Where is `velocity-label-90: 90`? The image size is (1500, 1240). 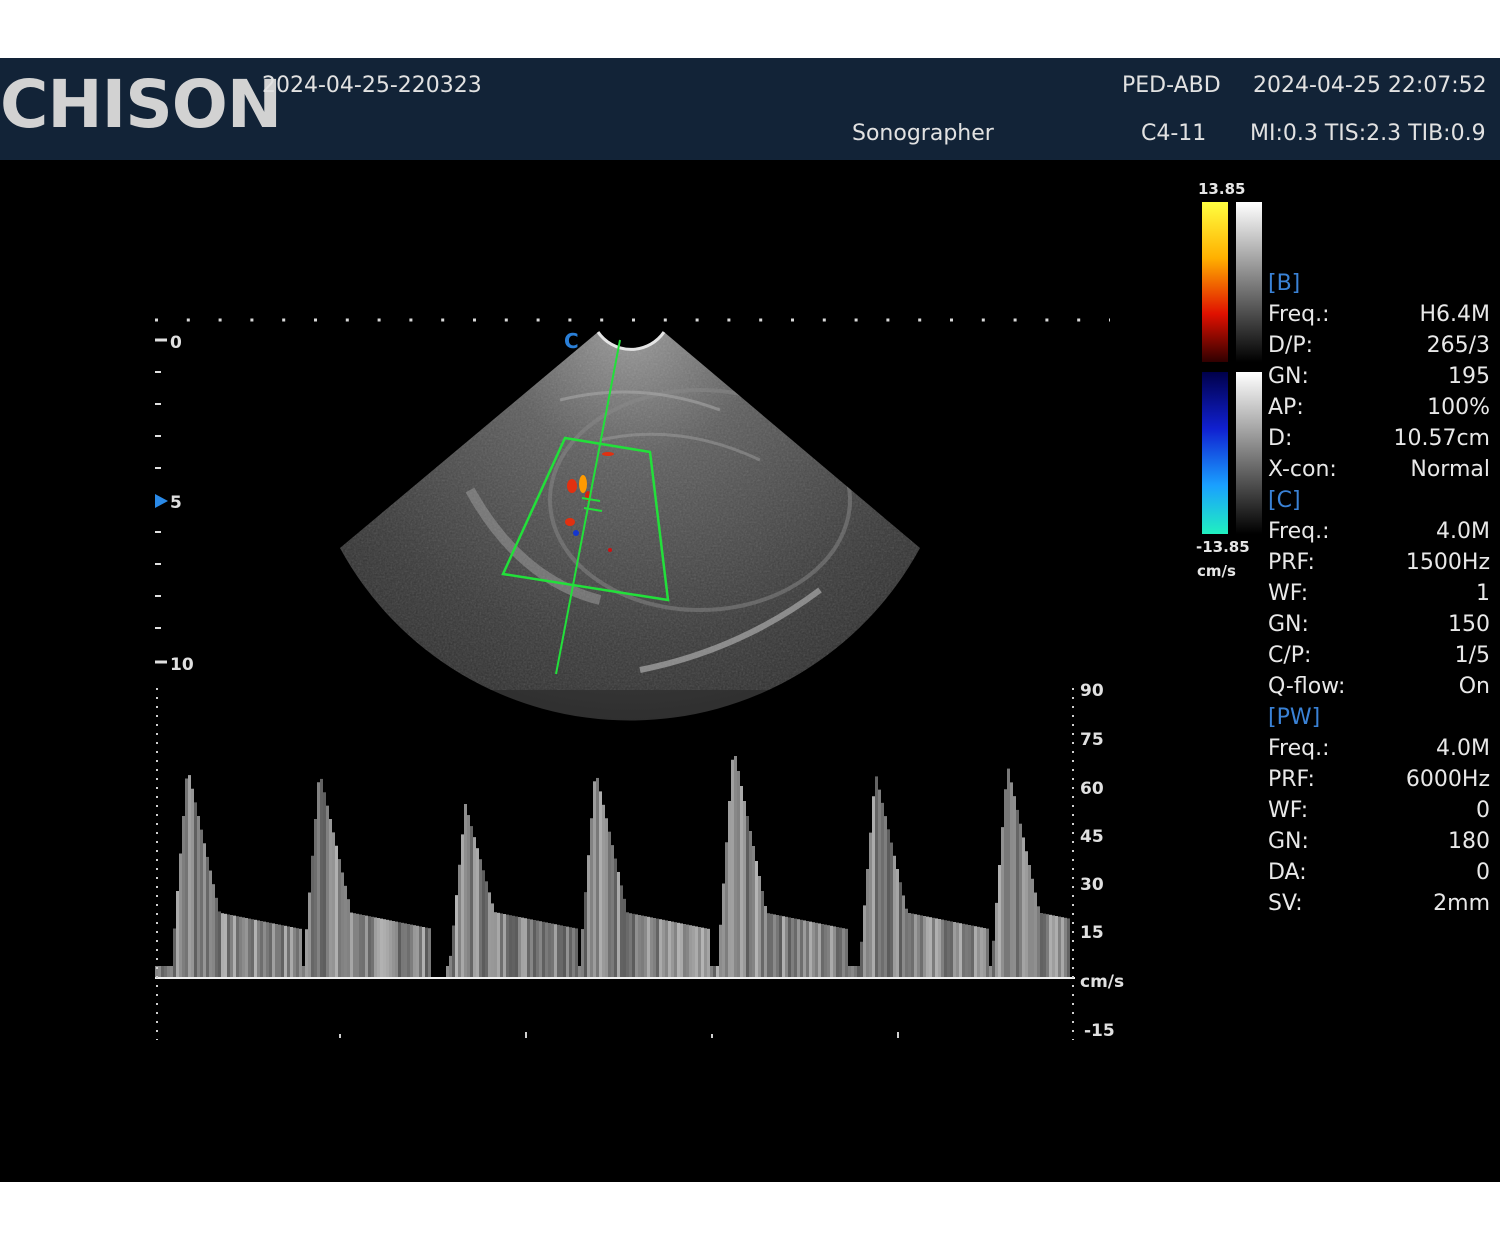 velocity-label-90: 90 is located at coordinates (1092, 691).